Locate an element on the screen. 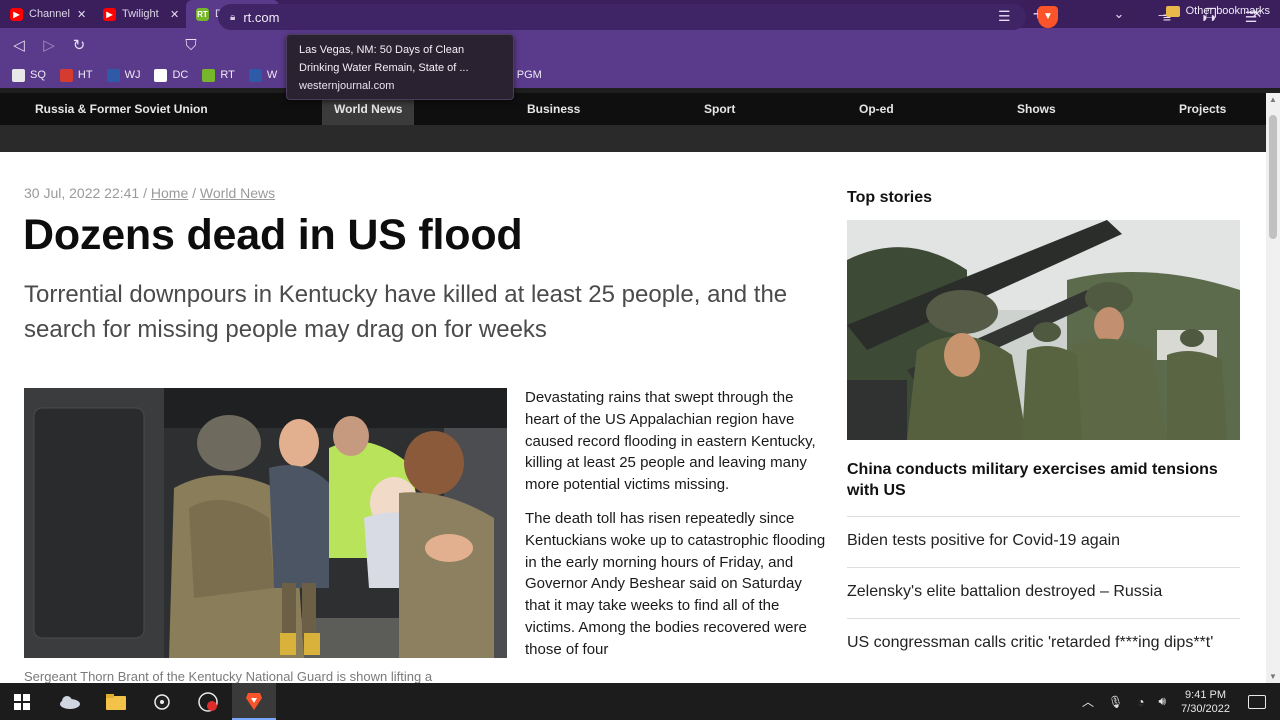  windows-taskbar: ︿ 🎙︎ ◔ 🔊︎ 9:41 PM 7/30/2022 is located at coordinates (640, 701).